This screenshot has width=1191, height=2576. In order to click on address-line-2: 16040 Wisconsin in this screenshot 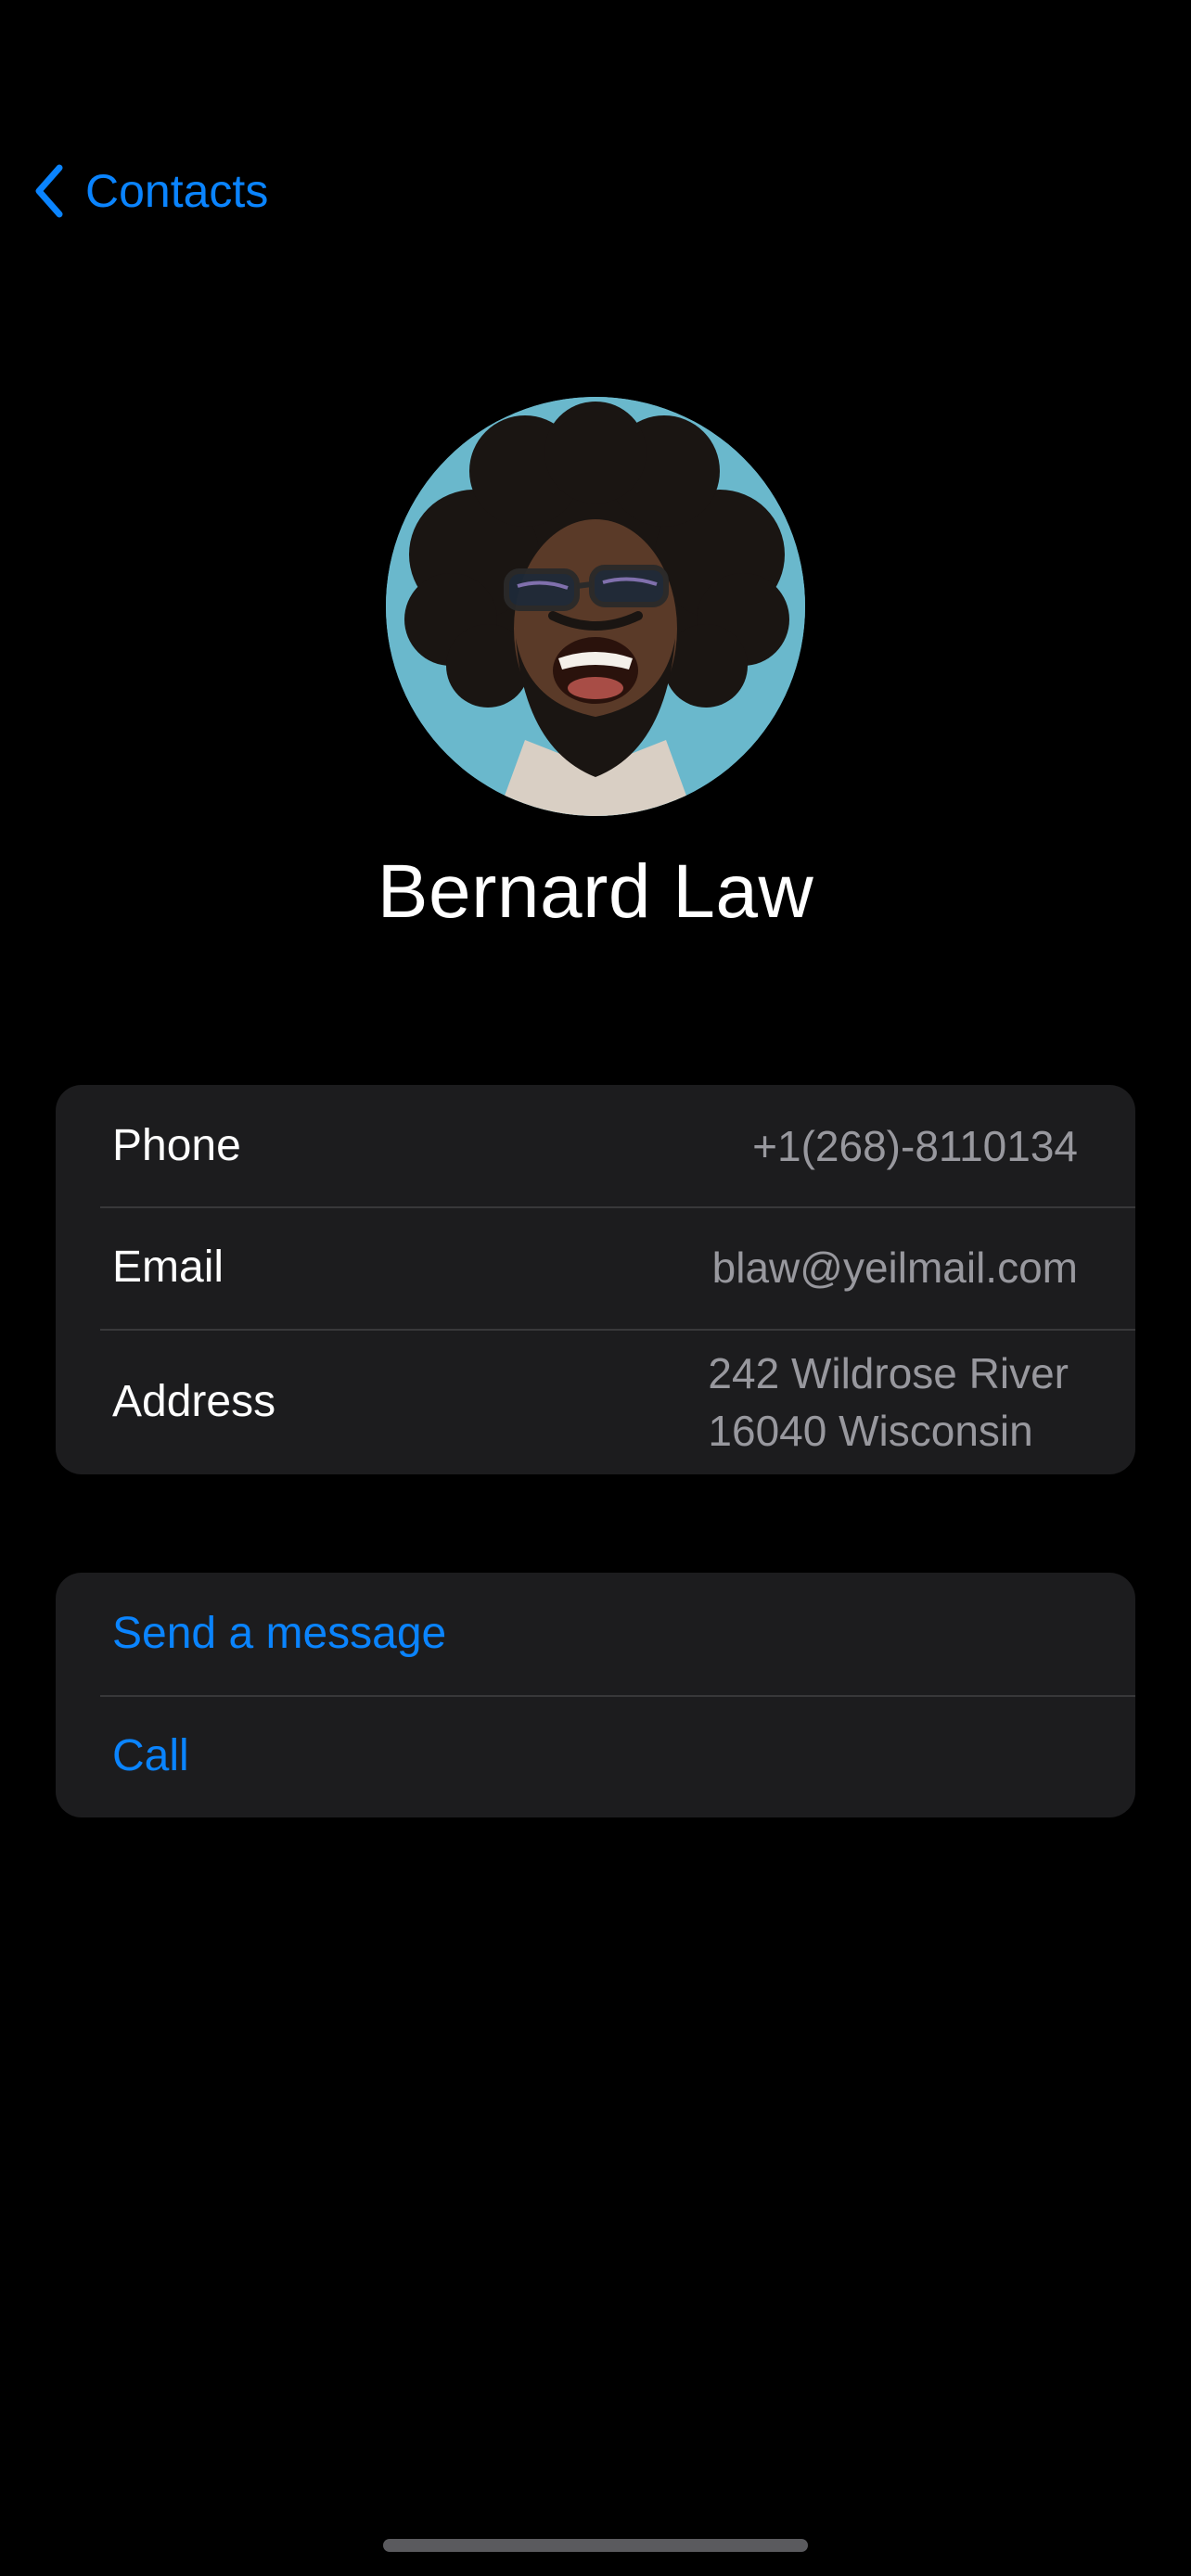, I will do `click(870, 1431)`.